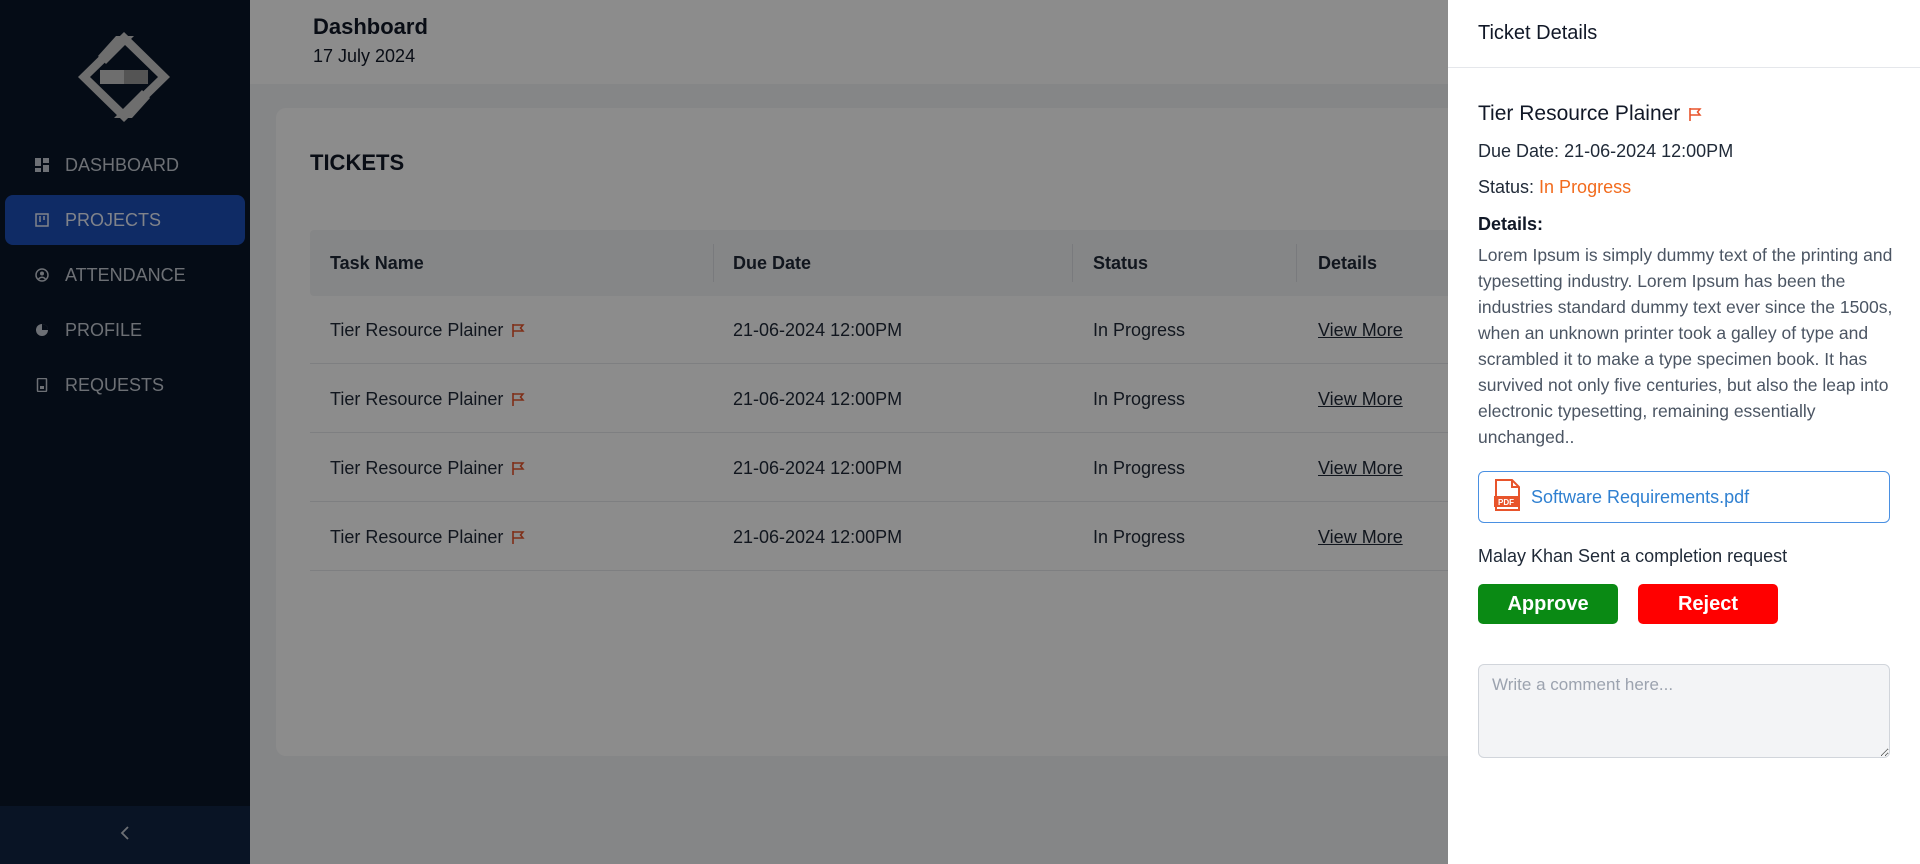  What do you see at coordinates (1585, 187) in the screenshot?
I see `status-value: In Progress` at bounding box center [1585, 187].